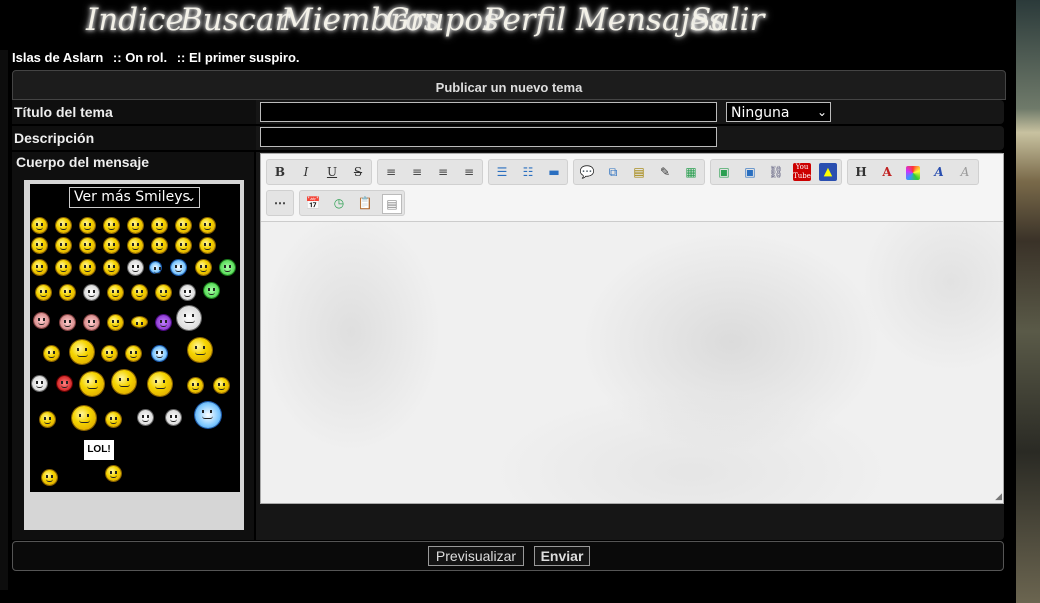  I want to click on quote-icon: 💬, so click(587, 172).